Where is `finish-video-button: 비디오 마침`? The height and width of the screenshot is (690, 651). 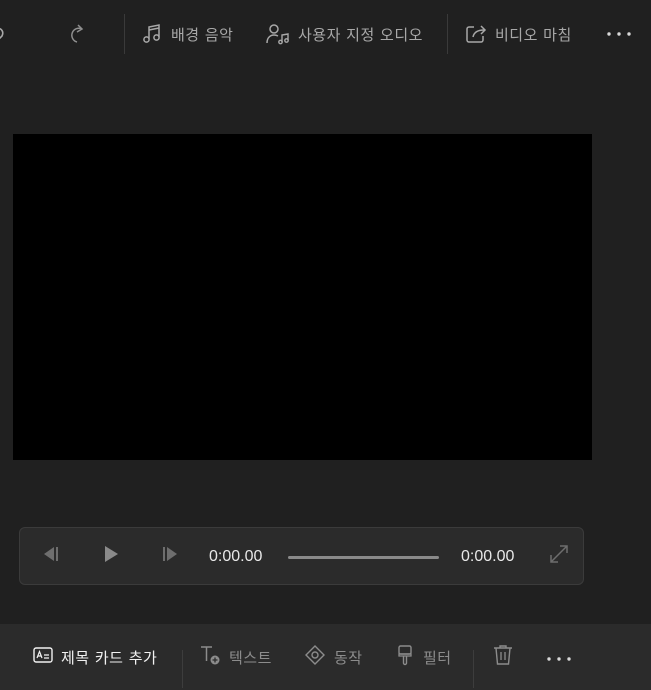 finish-video-button: 비디오 마침 is located at coordinates (518, 34).